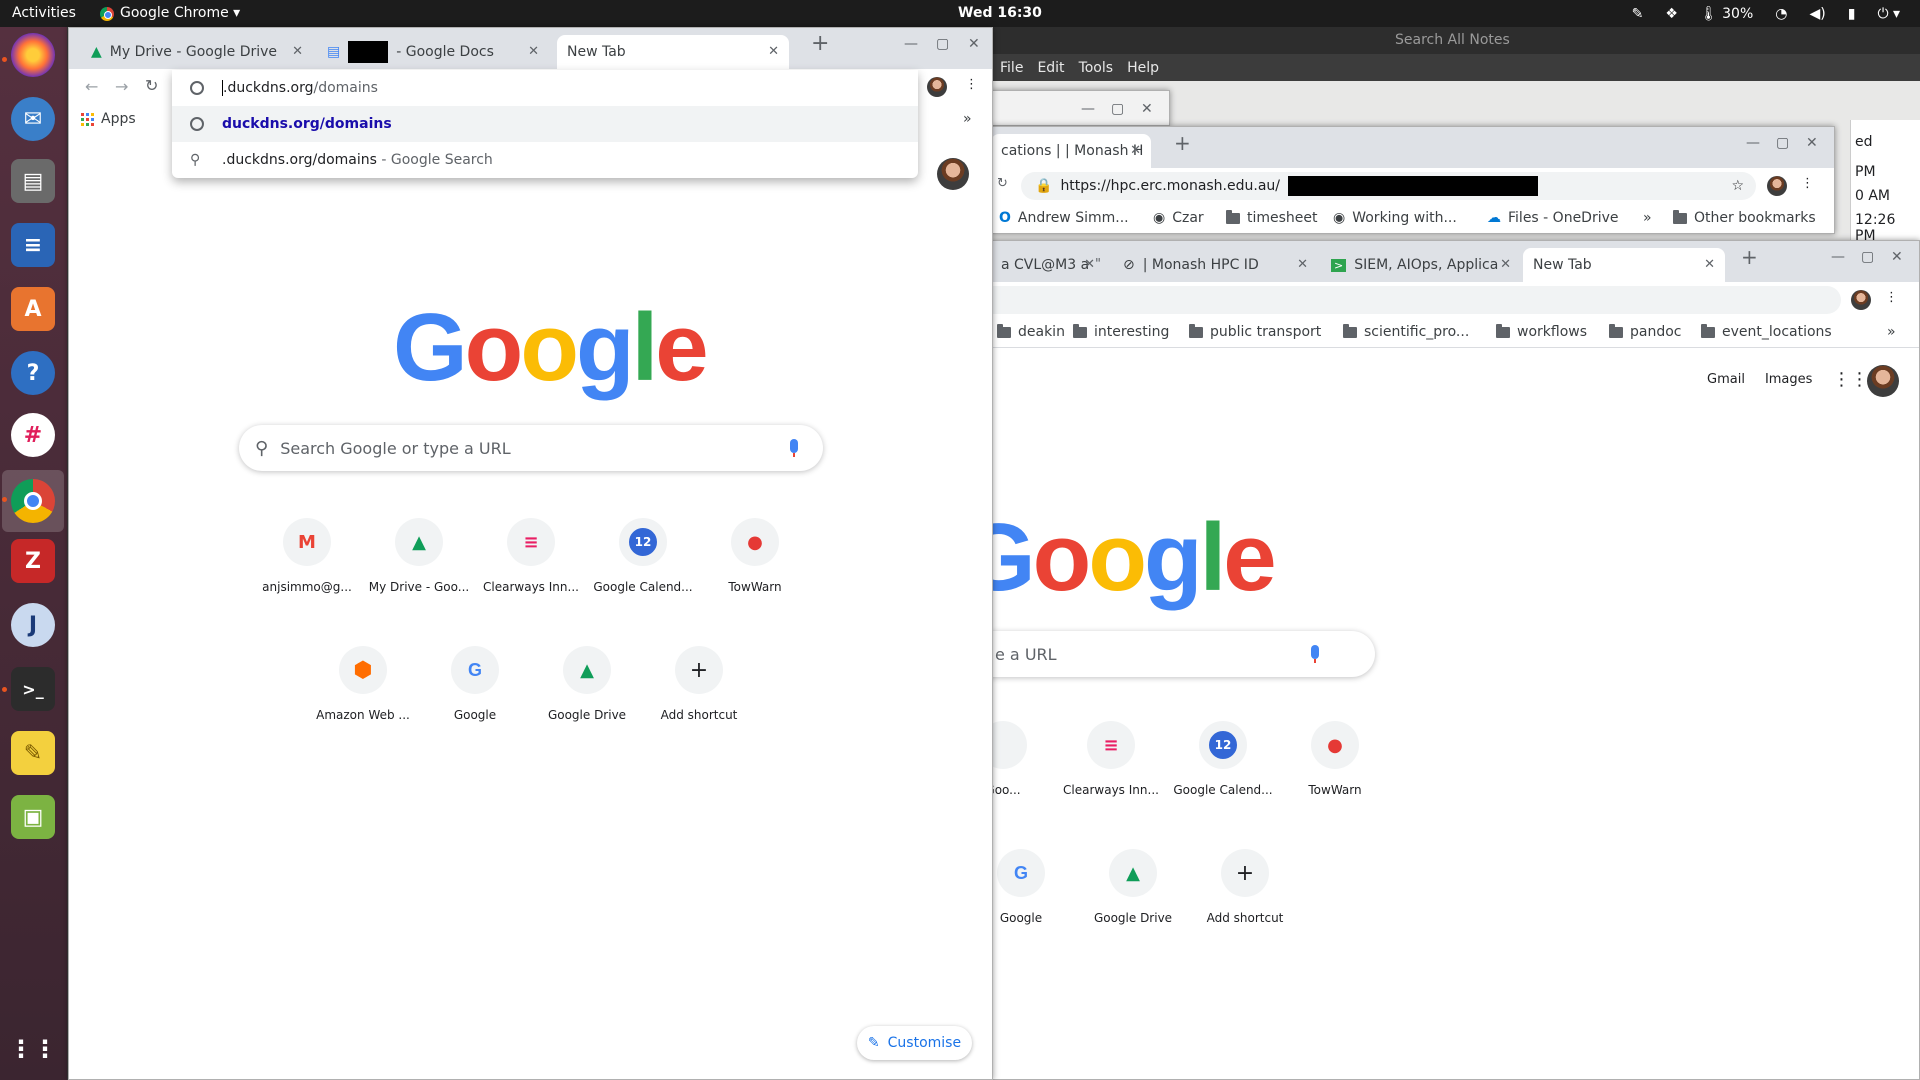 This screenshot has width=1920, height=1080. I want to click on system-tray: ✎ ❖ 🌡 30% ◔ ◀) ▮ ⏻ ▾, so click(1766, 13).